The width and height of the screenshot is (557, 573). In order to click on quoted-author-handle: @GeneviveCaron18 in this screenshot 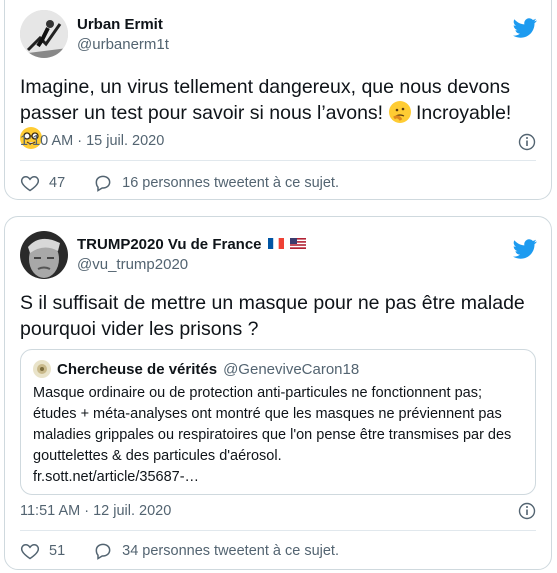, I will do `click(291, 369)`.